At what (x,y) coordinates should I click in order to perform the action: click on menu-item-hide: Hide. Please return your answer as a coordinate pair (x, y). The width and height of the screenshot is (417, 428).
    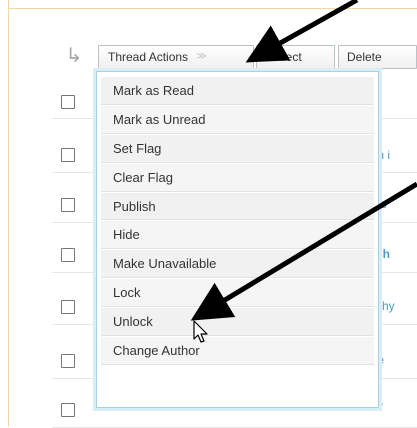
    Looking at the image, I should click on (237, 235).